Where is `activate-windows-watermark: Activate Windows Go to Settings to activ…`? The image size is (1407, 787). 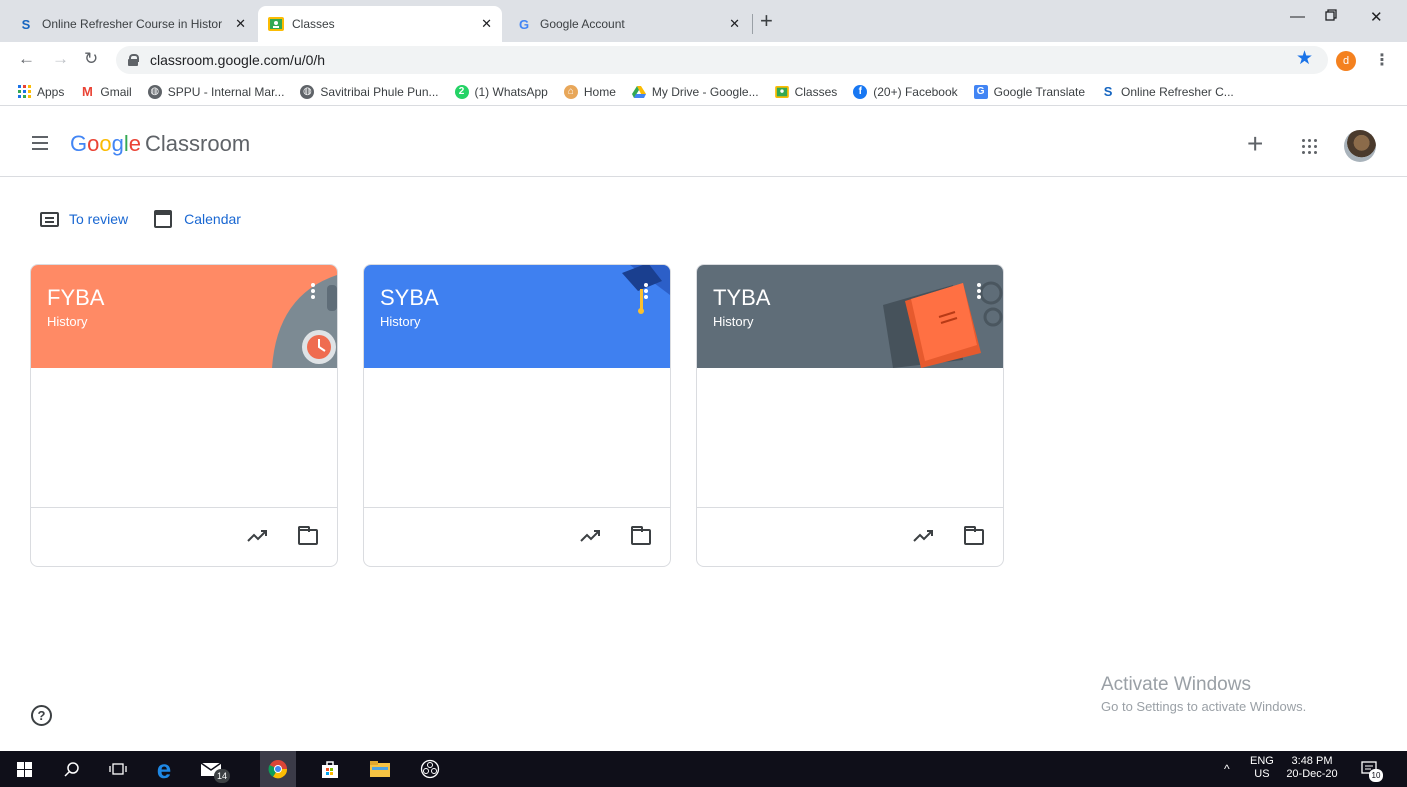
activate-windows-watermark: Activate Windows Go to Settings to activ… is located at coordinates (1203, 694).